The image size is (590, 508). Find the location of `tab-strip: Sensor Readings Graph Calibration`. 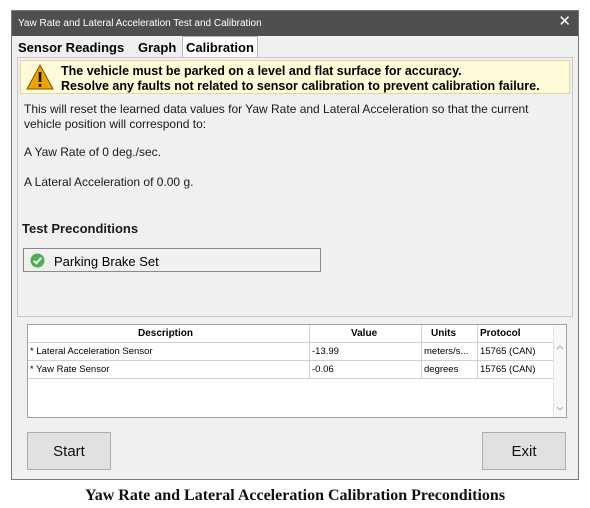

tab-strip: Sensor Readings Graph Calibration is located at coordinates (295, 47).